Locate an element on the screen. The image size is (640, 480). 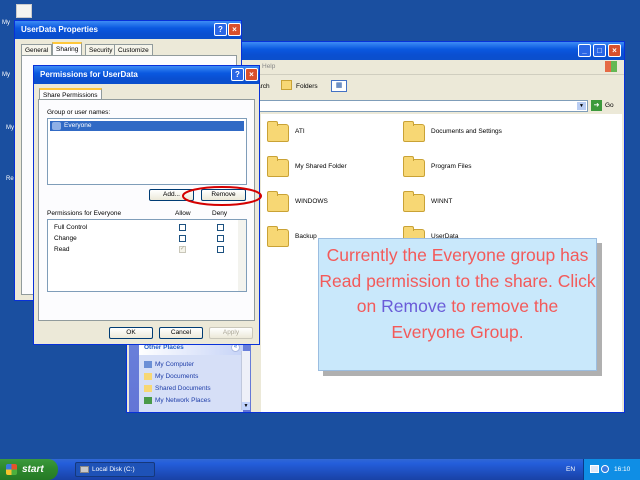
properties-titlebar: UserData Properties is located at coordinates (128, 30).